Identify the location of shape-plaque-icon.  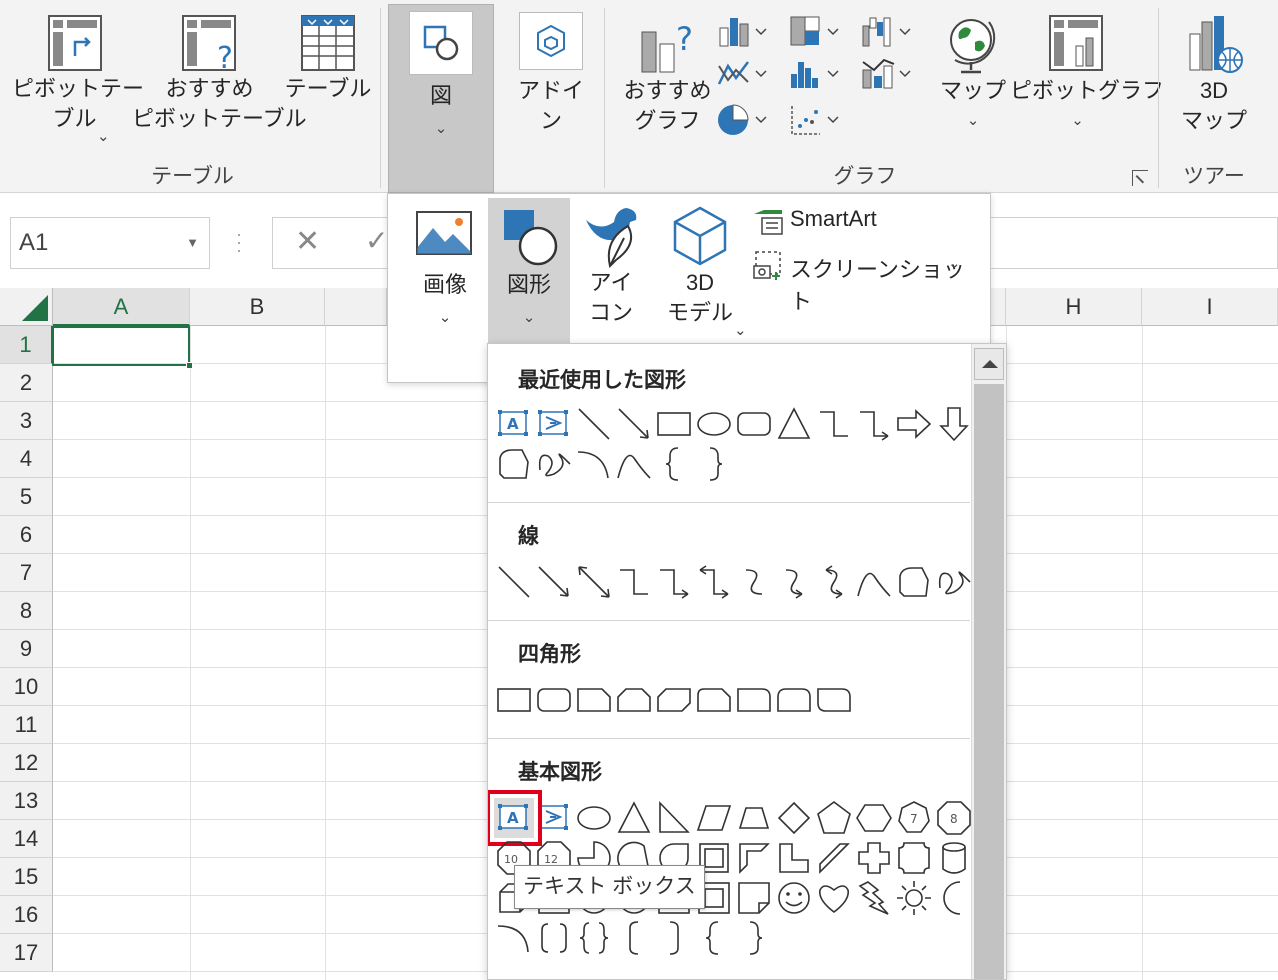
(914, 858).